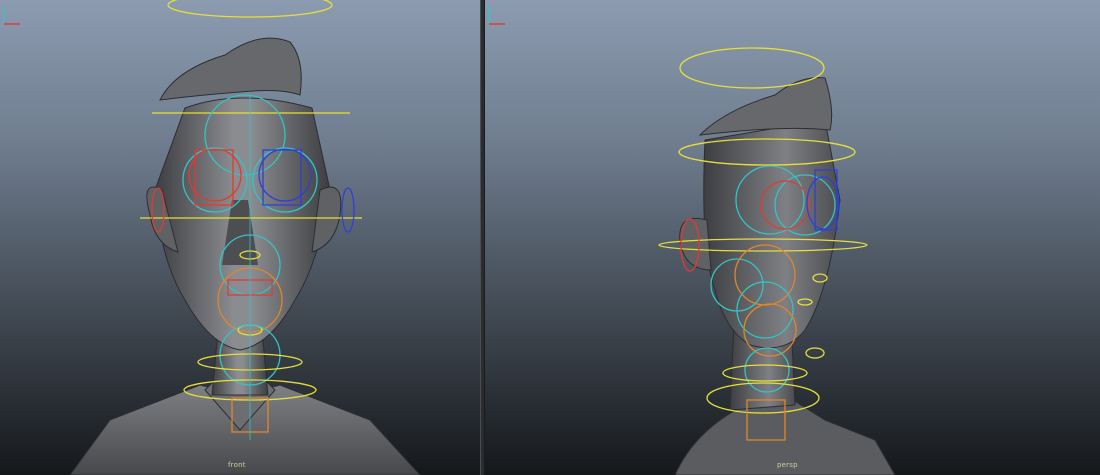 The height and width of the screenshot is (475, 1100). Describe the element at coordinates (237, 465) in the screenshot. I see `camera-label-front: front` at that location.